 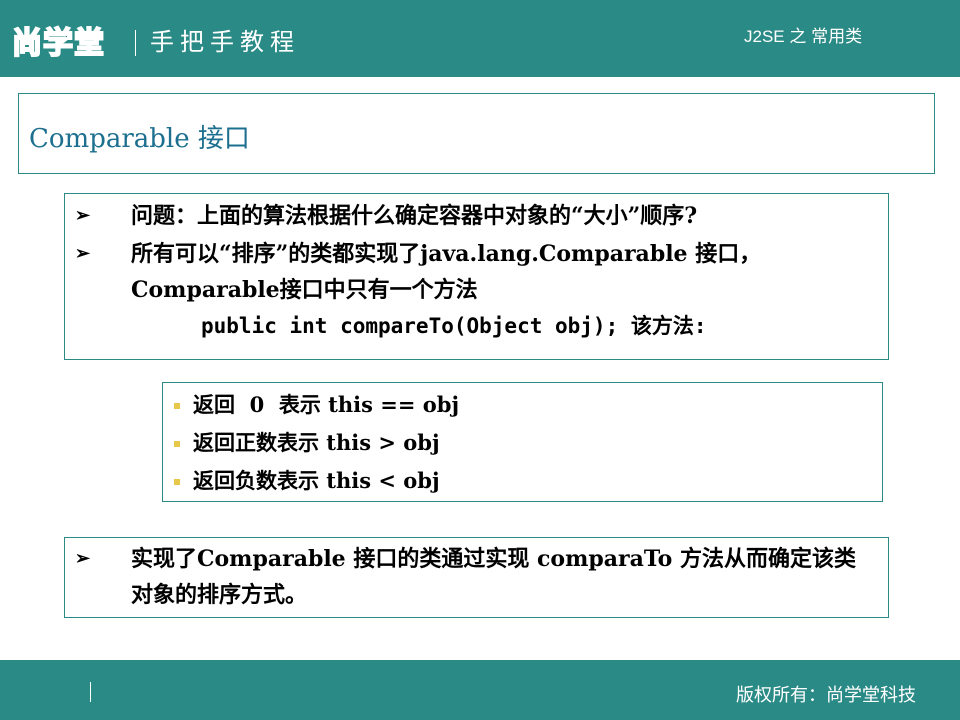 I want to click on header-divider, so click(x=135, y=43).